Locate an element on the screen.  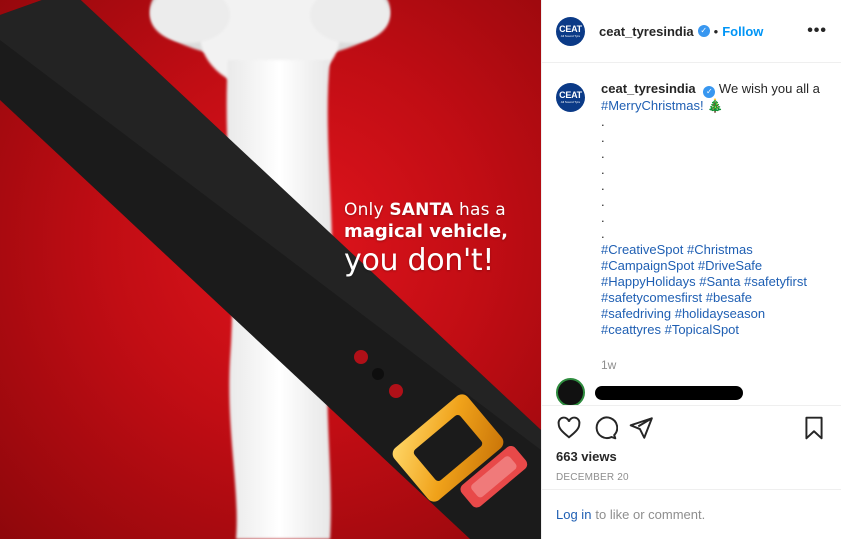
follow-button: Follow is located at coordinates (742, 31).